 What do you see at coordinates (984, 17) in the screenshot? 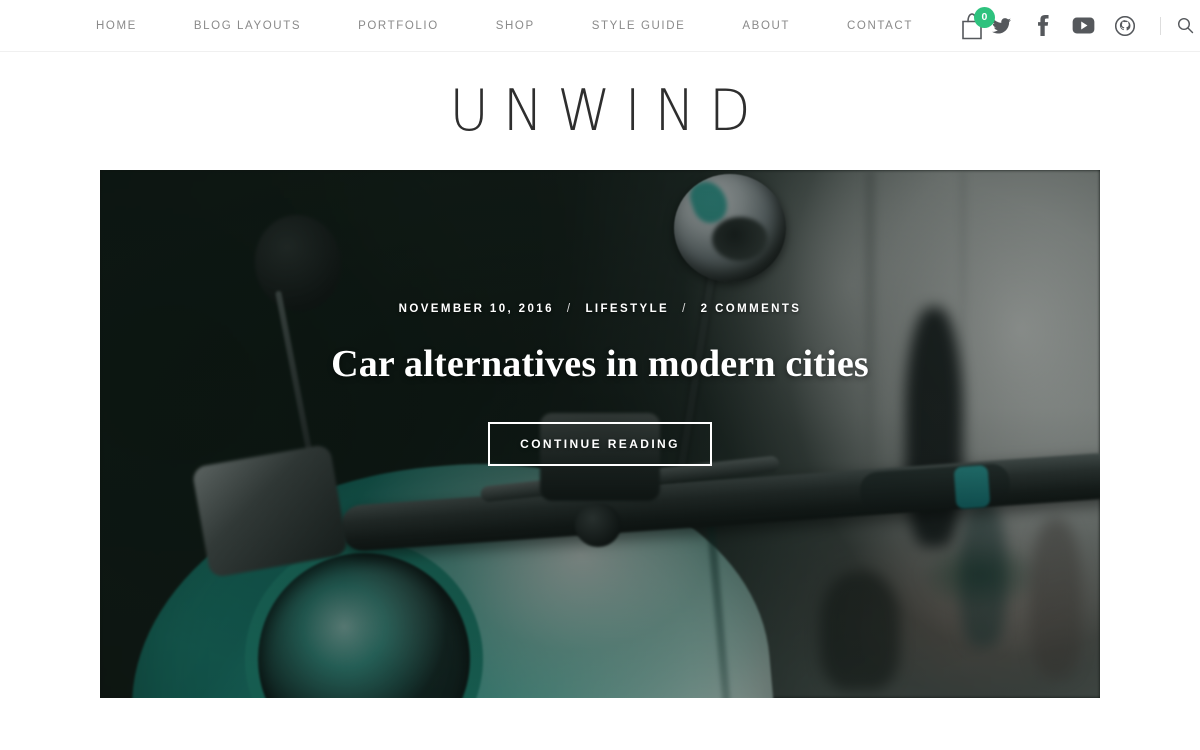
I see `cart-count-badge: 0` at bounding box center [984, 17].